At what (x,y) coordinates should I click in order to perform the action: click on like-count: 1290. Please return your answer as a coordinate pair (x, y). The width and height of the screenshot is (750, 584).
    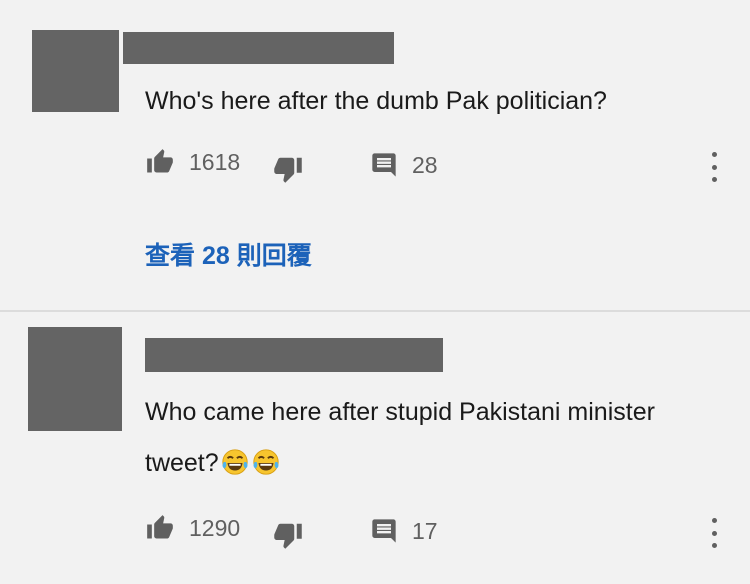
    Looking at the image, I should click on (215, 527).